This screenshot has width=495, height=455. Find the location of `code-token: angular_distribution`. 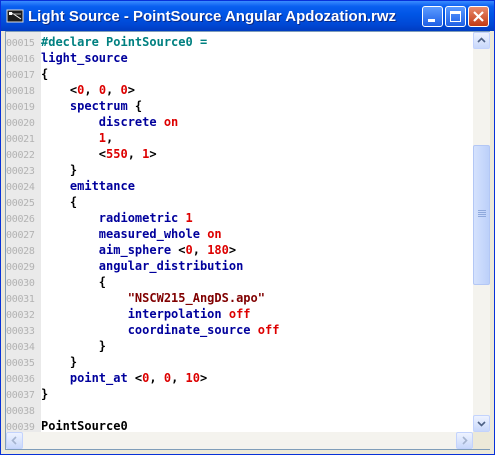

code-token: angular_distribution is located at coordinates (142, 266).